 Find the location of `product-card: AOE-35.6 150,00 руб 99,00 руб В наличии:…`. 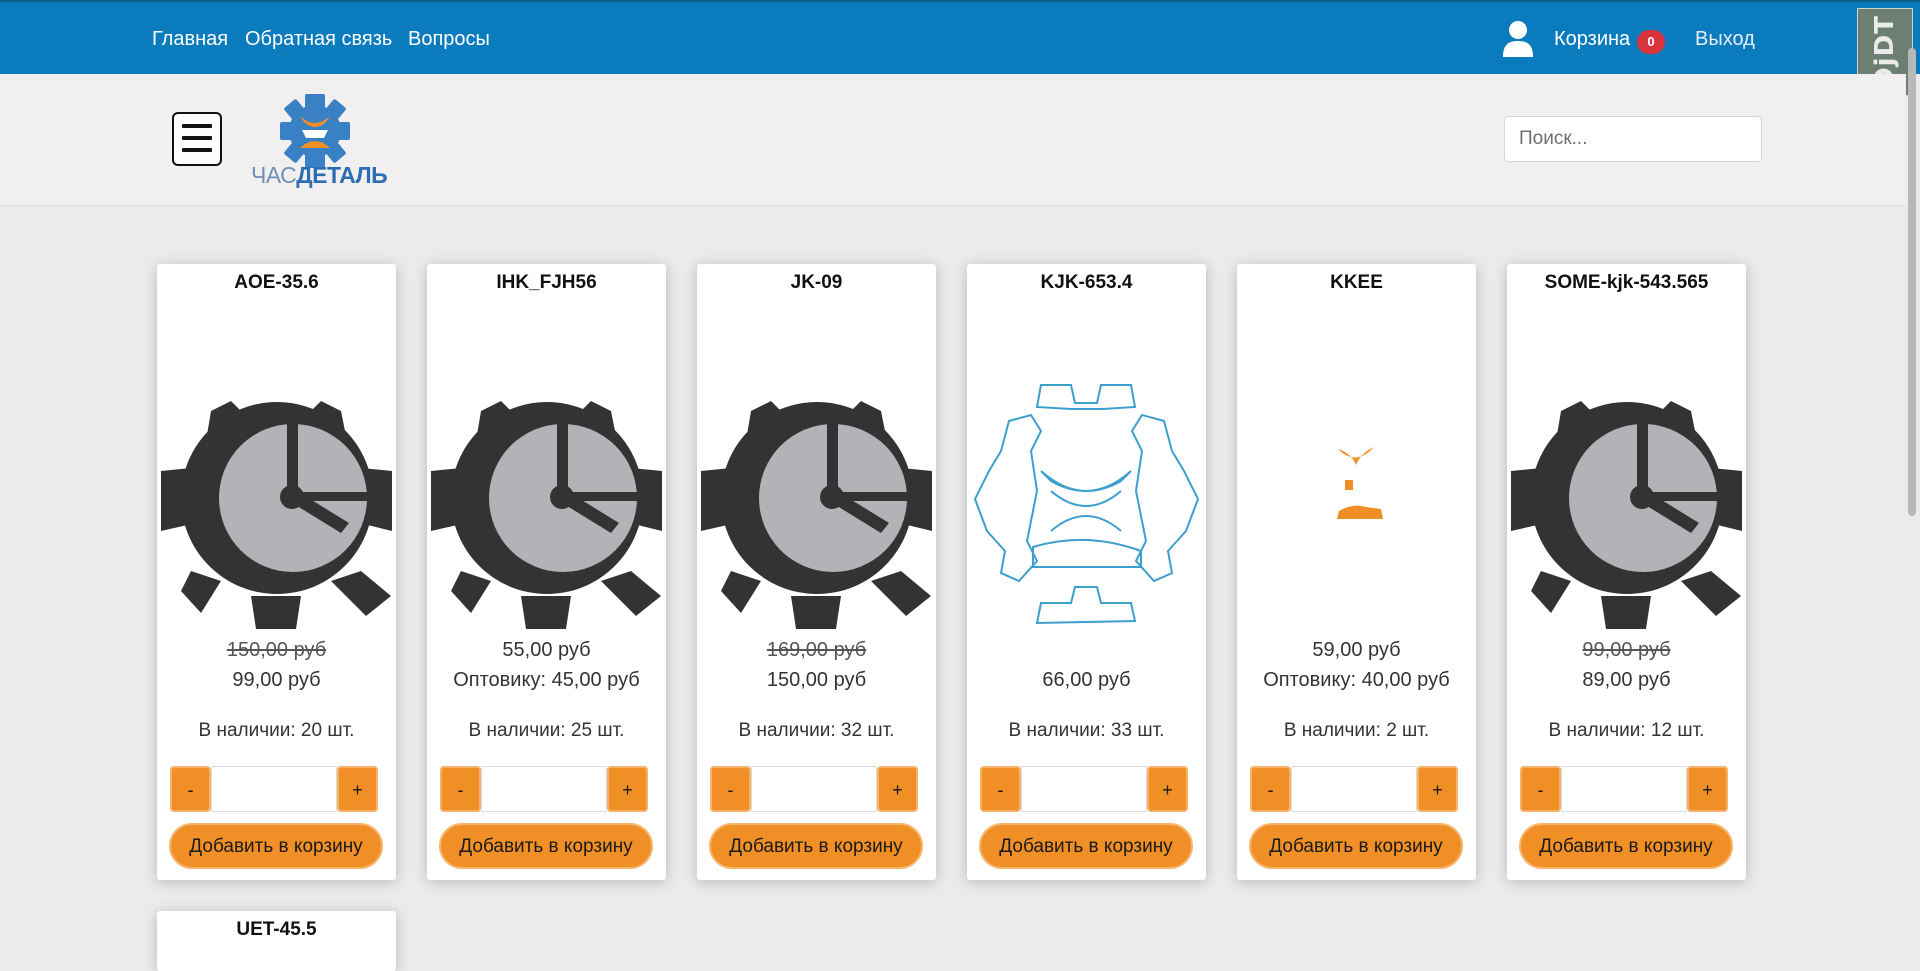

product-card: AOE-35.6 150,00 руб 99,00 руб В наличии:… is located at coordinates (276, 572).